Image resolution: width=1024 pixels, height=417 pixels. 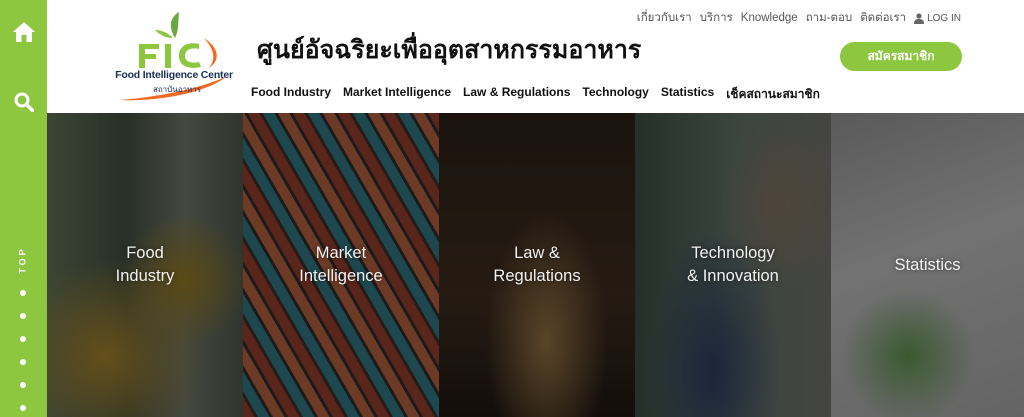 What do you see at coordinates (901, 56) in the screenshot?
I see `signup-button: สมัครสมาชิก` at bounding box center [901, 56].